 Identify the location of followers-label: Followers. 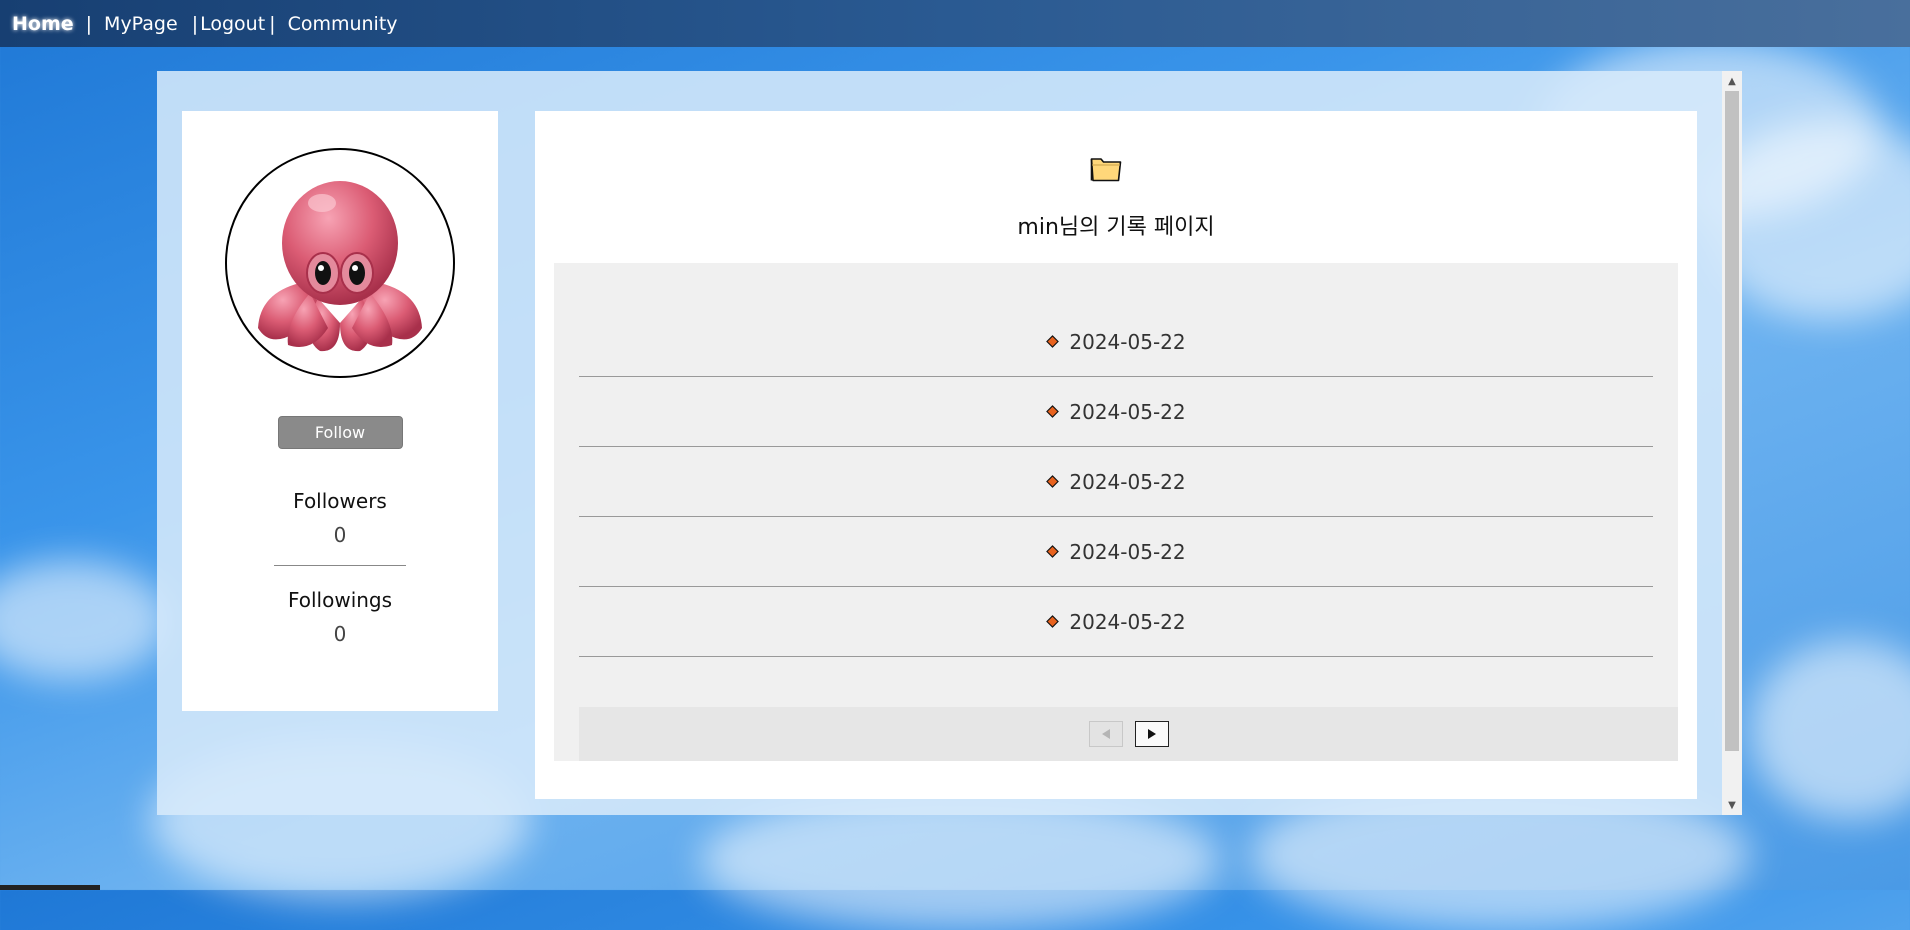
(340, 501).